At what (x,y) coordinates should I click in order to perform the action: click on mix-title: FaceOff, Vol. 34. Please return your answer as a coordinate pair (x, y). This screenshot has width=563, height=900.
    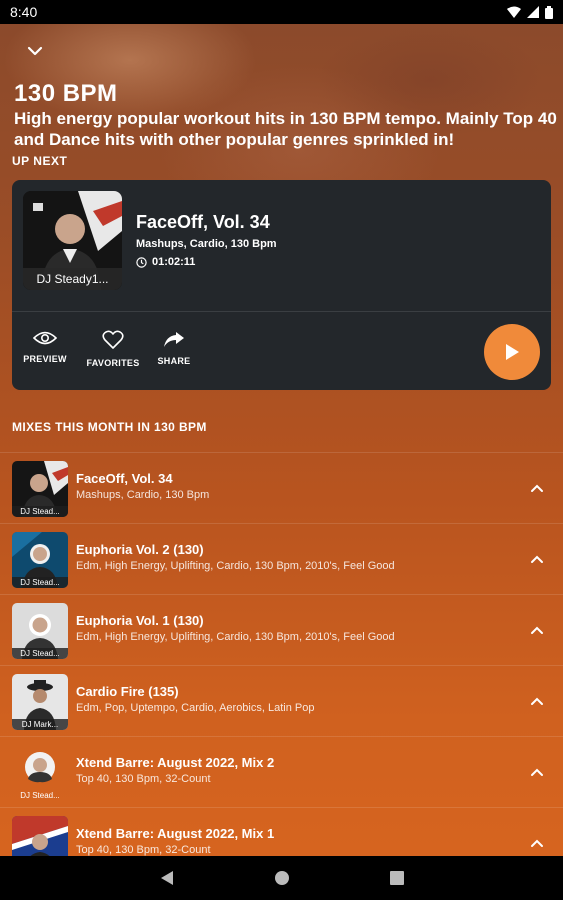
    Looking at the image, I should click on (124, 478).